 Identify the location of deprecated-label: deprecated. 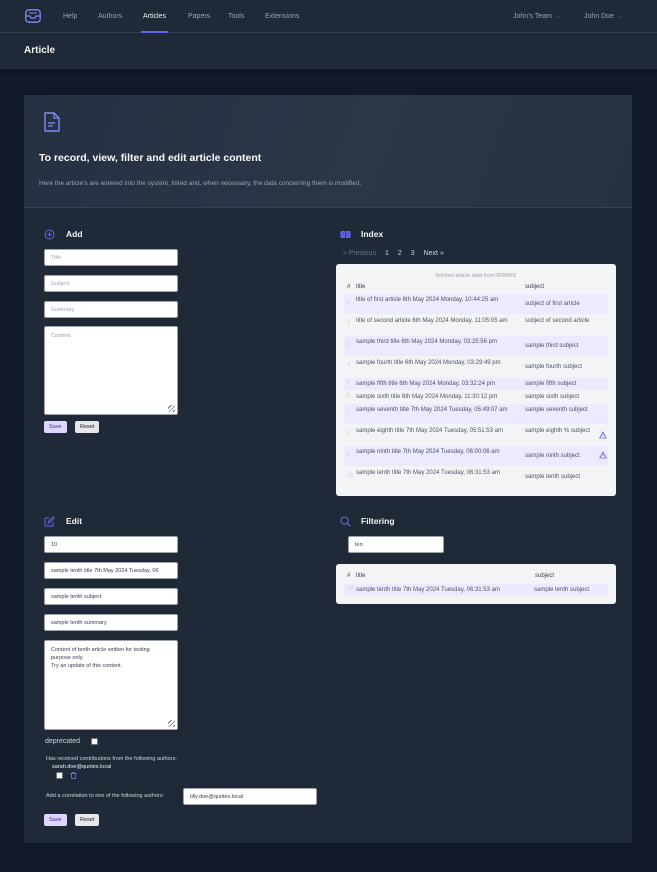
(63, 741).